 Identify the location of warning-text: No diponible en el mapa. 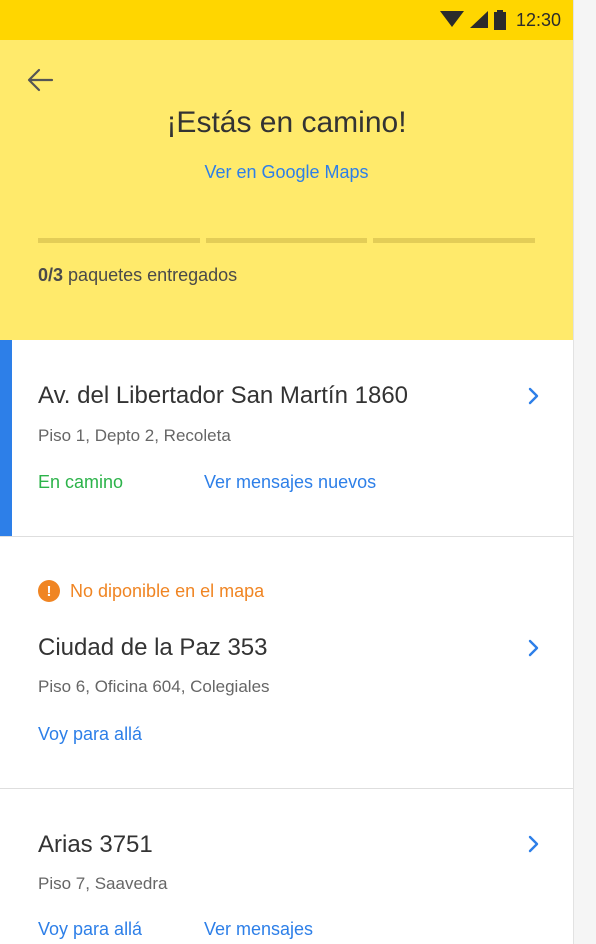
(167, 590).